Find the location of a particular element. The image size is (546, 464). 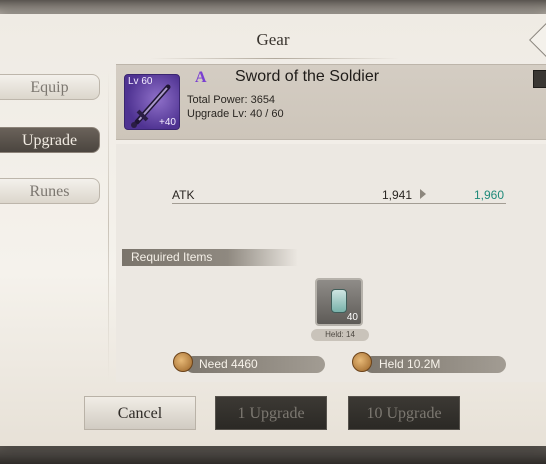

tab-upgrade: Upgrade is located at coordinates (50, 140).